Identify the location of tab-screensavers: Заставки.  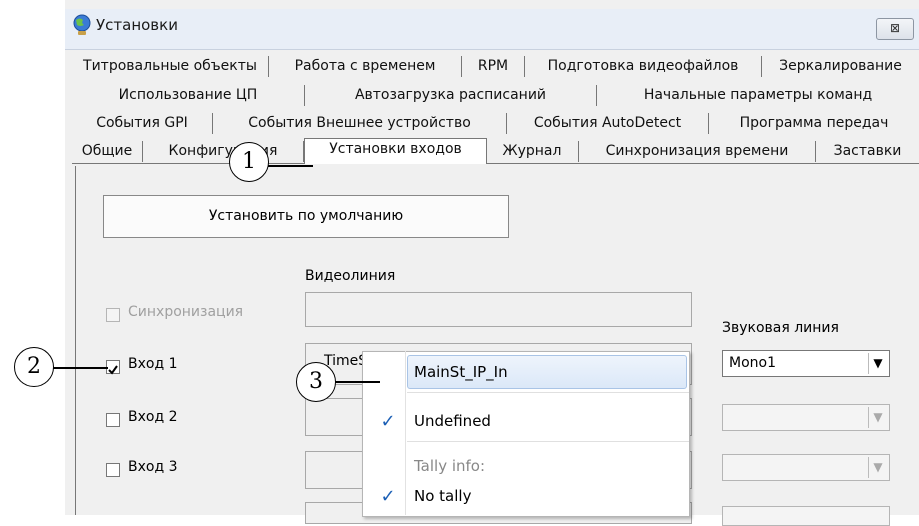
(867, 151).